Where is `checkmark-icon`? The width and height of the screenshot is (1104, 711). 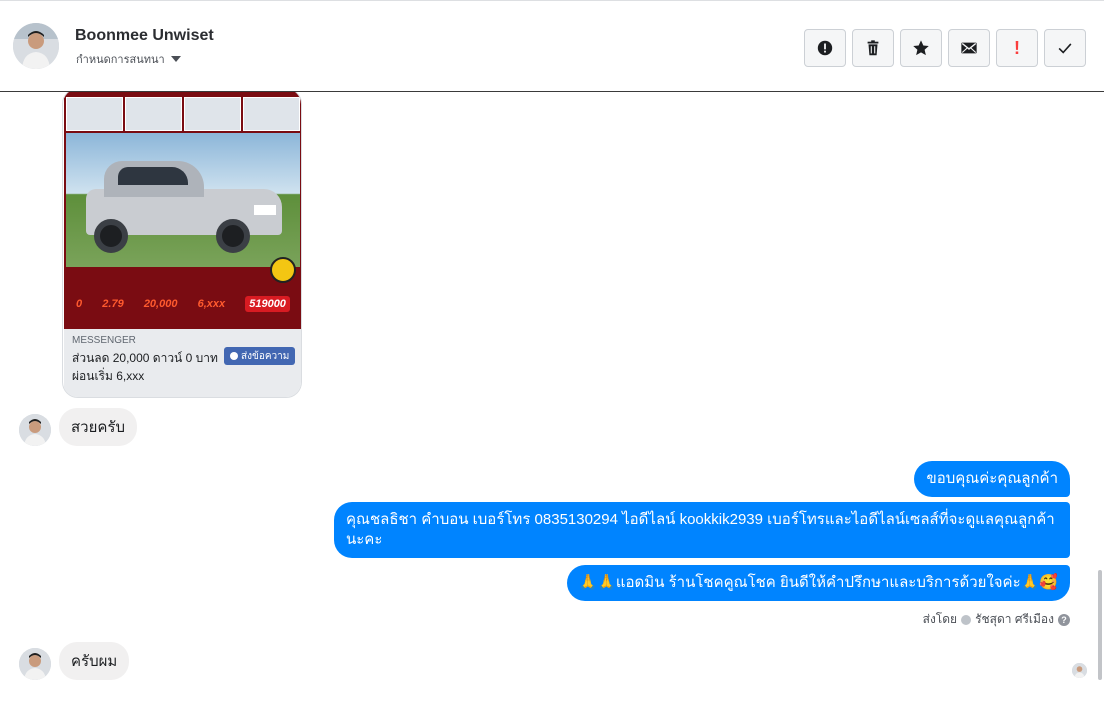
checkmark-icon is located at coordinates (1065, 48).